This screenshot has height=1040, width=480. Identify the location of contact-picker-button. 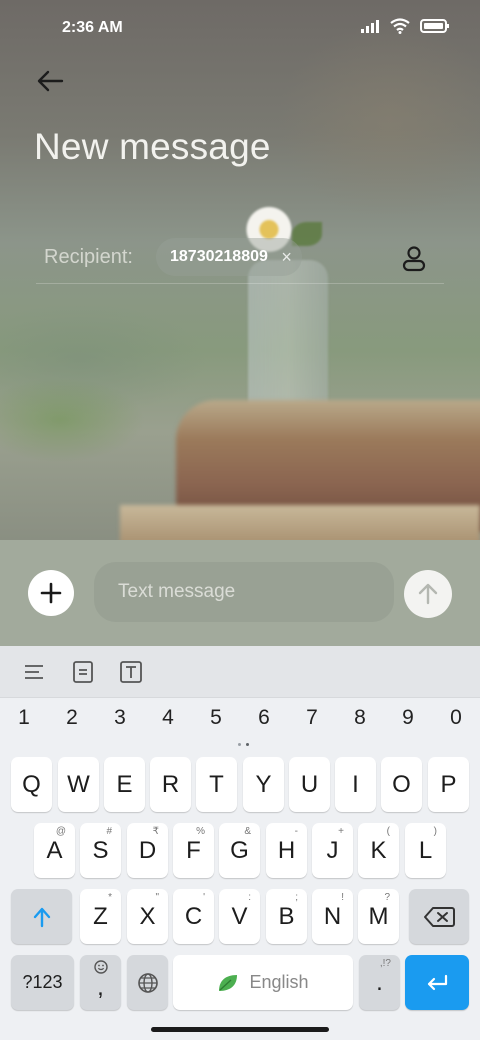
(414, 258).